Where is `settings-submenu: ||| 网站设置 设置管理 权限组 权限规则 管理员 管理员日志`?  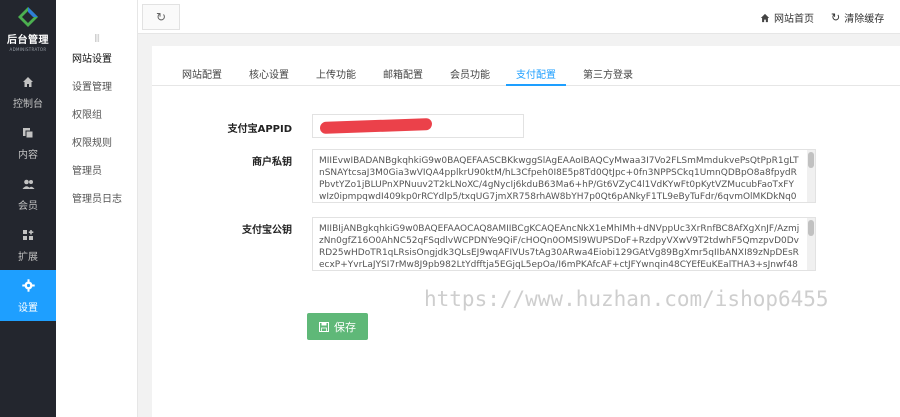
settings-submenu: ||| 网站设置 设置管理 权限组 权限规则 管理员 管理员日志 is located at coordinates (97, 208).